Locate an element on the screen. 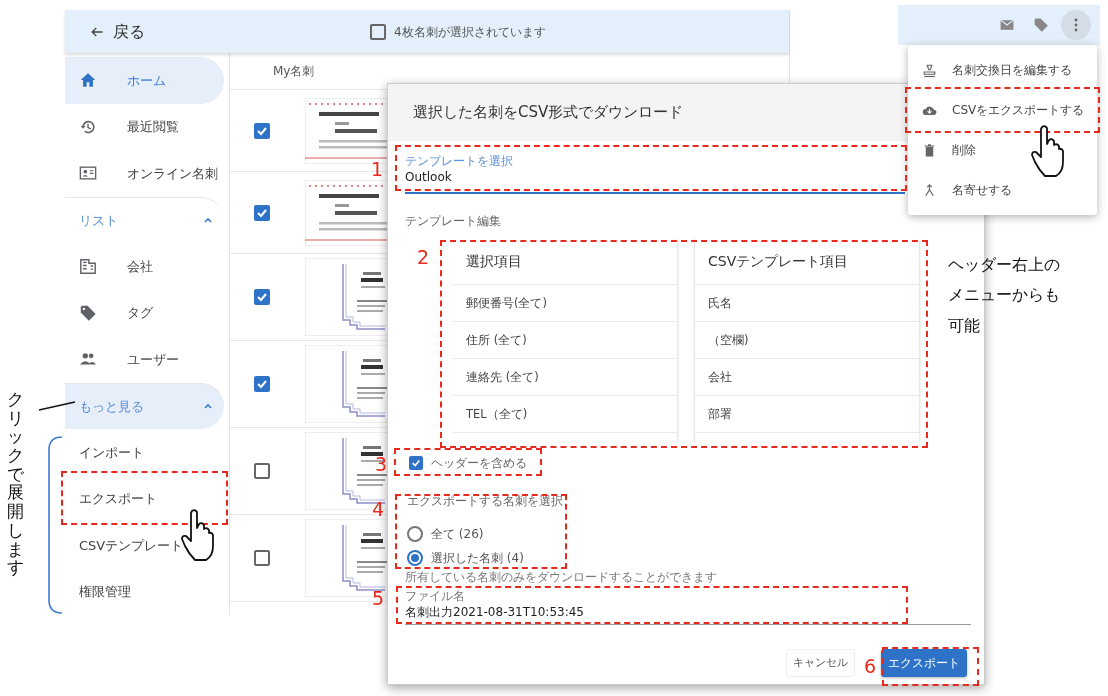 This screenshot has height=696, width=1108. checkbox-label: ヘッダーを含める is located at coordinates (479, 464).